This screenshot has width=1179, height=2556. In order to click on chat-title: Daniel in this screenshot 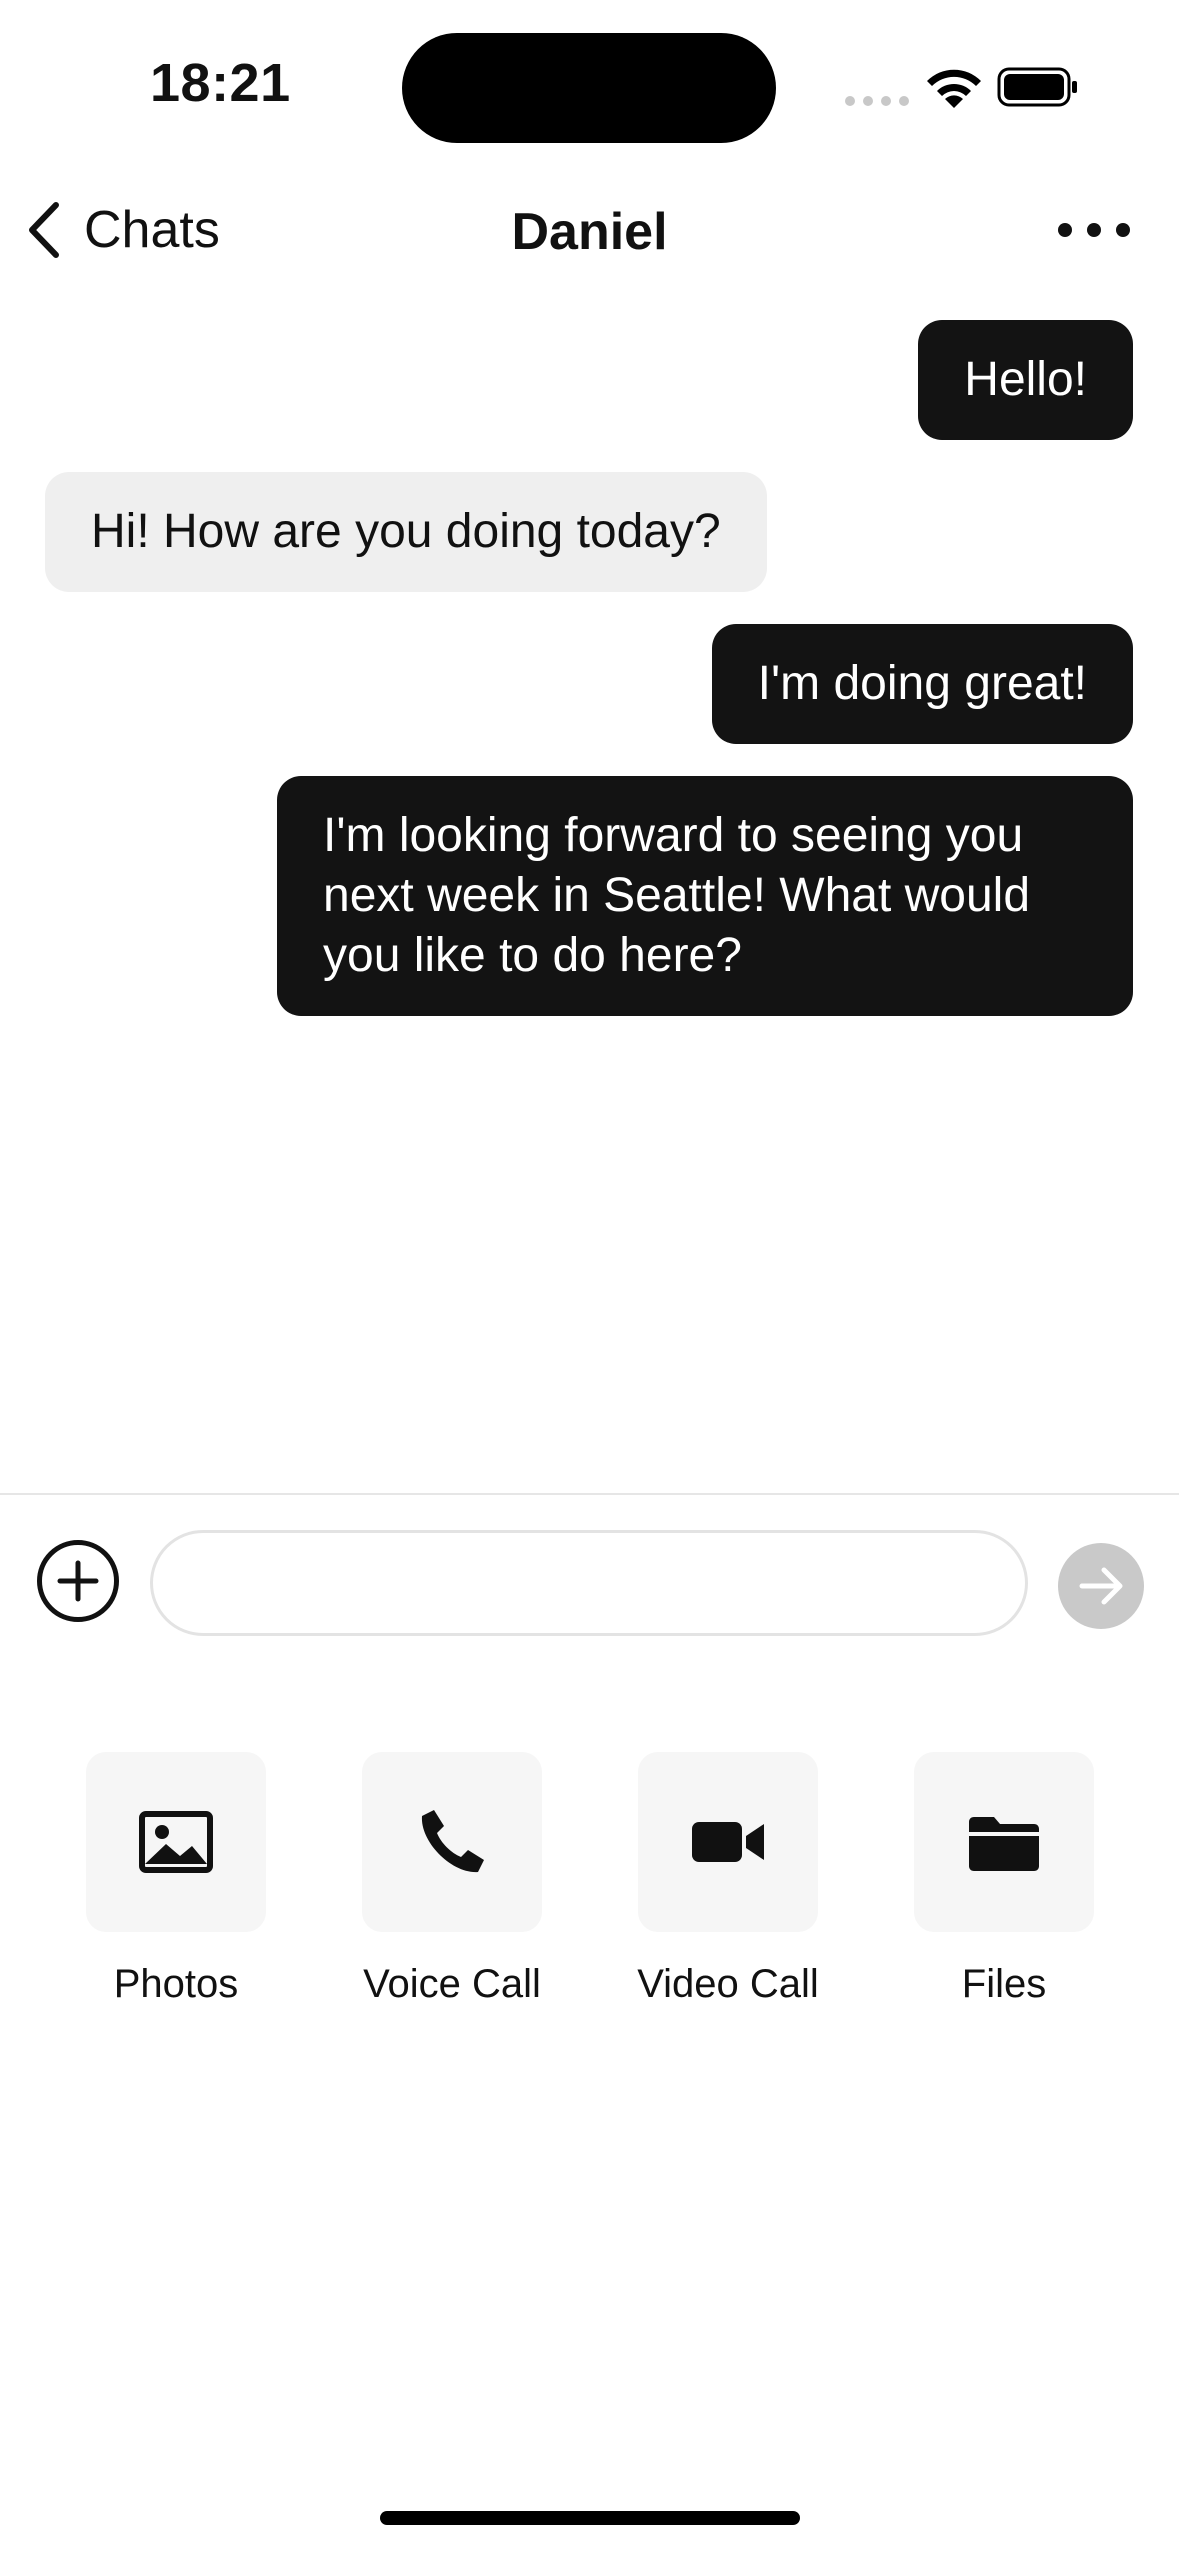, I will do `click(589, 232)`.